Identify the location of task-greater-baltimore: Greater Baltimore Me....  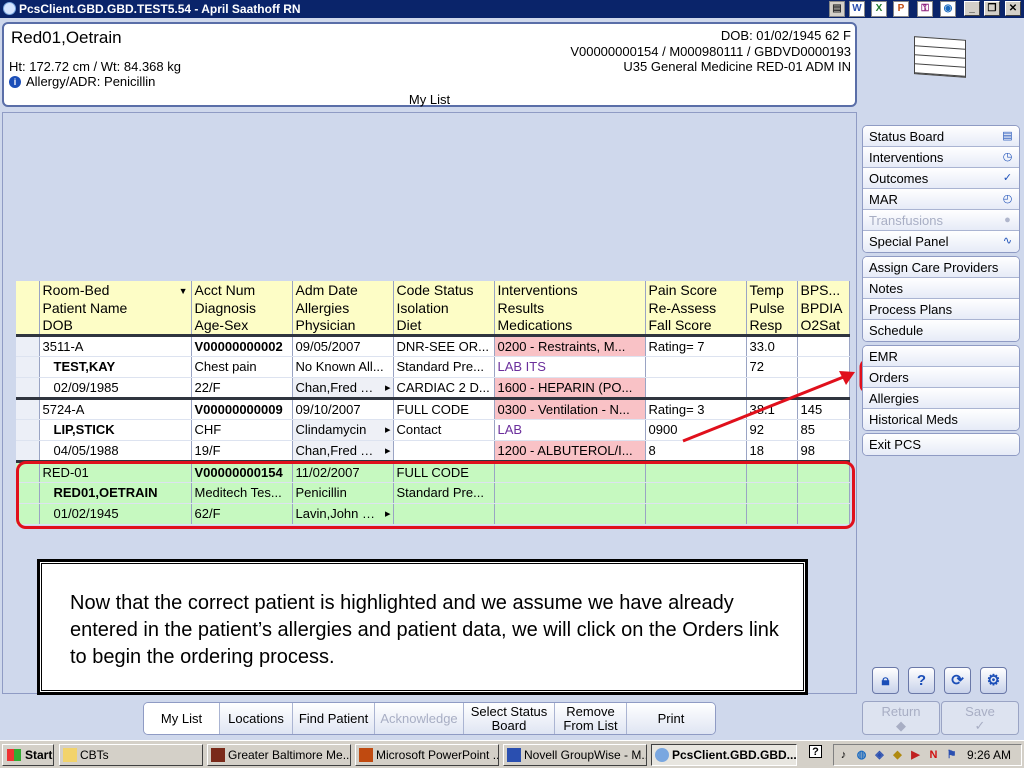
(279, 755).